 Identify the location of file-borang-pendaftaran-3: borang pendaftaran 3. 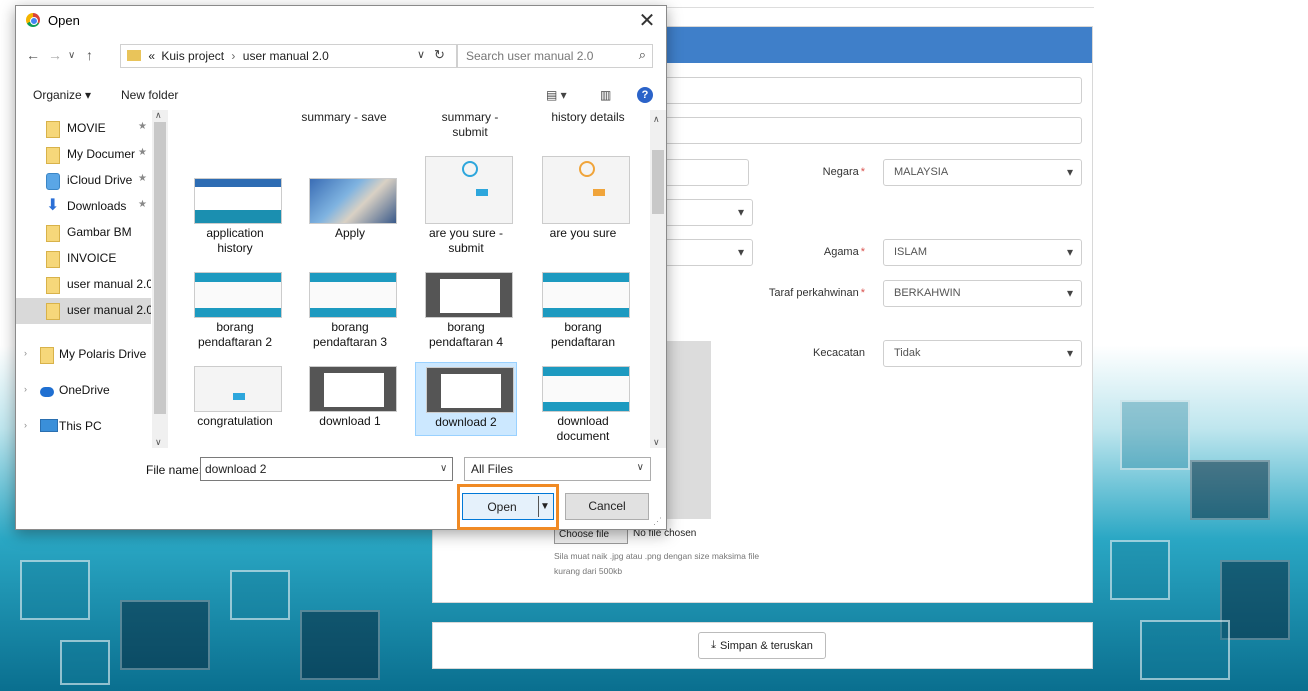
(350, 315).